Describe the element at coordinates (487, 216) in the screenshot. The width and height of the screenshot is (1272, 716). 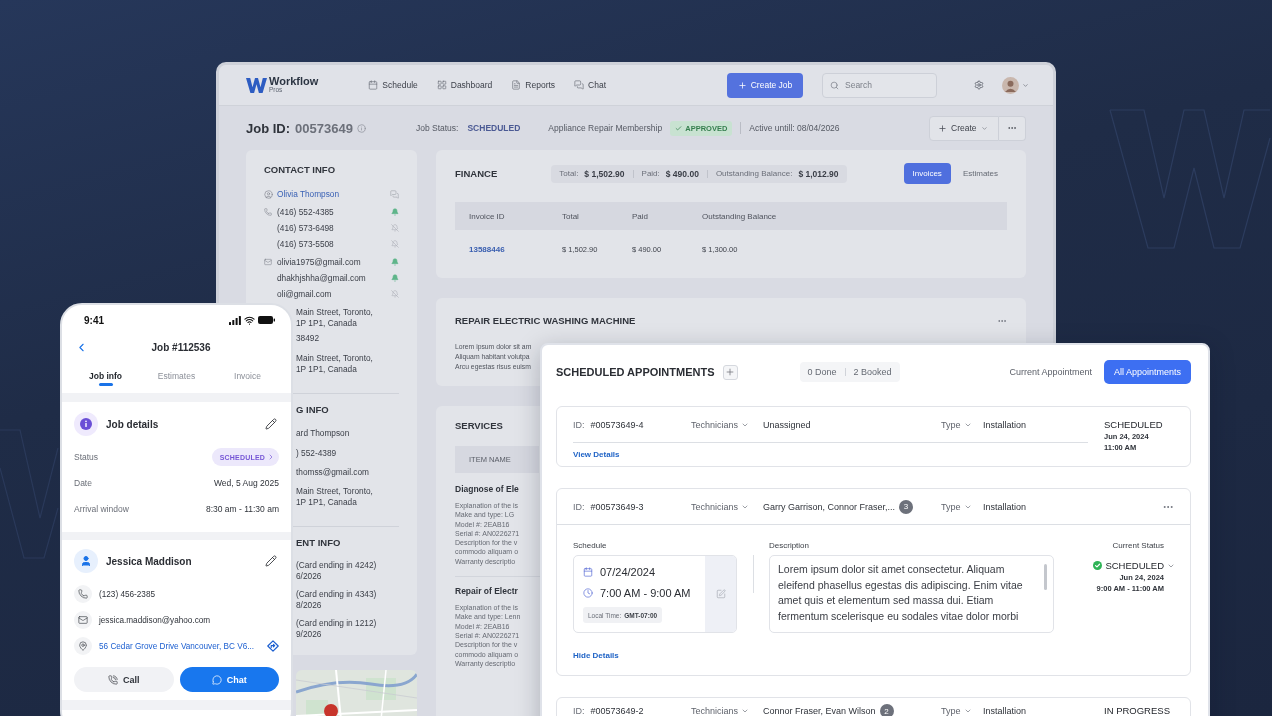
I see `column-header: Invoice ID` at that location.